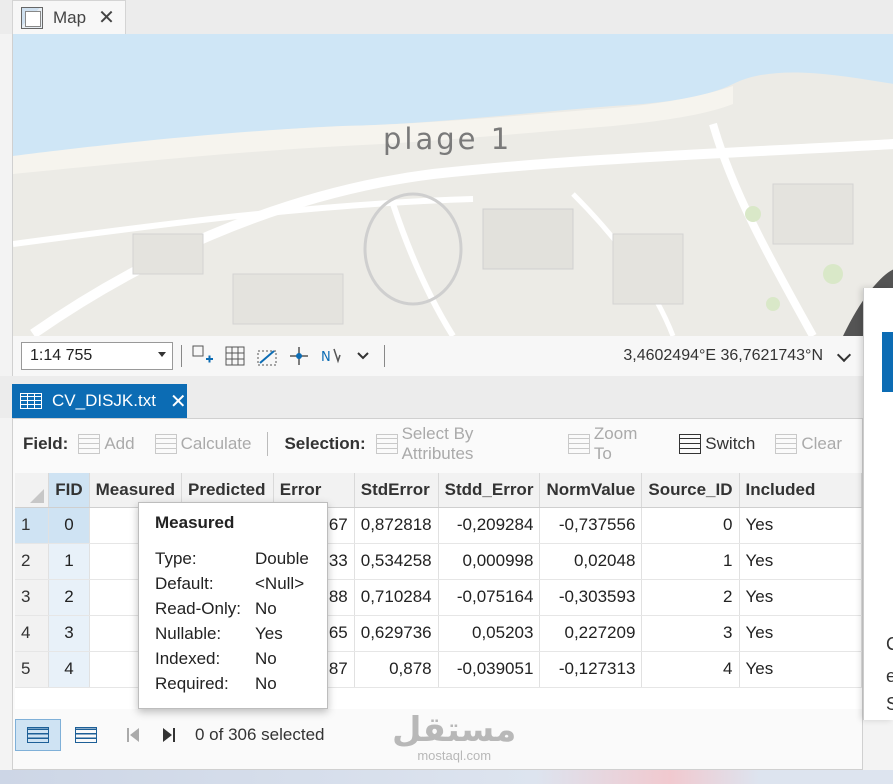 The width and height of the screenshot is (893, 784). What do you see at coordinates (800, 490) in the screenshot?
I see `column-header-included: Included` at bounding box center [800, 490].